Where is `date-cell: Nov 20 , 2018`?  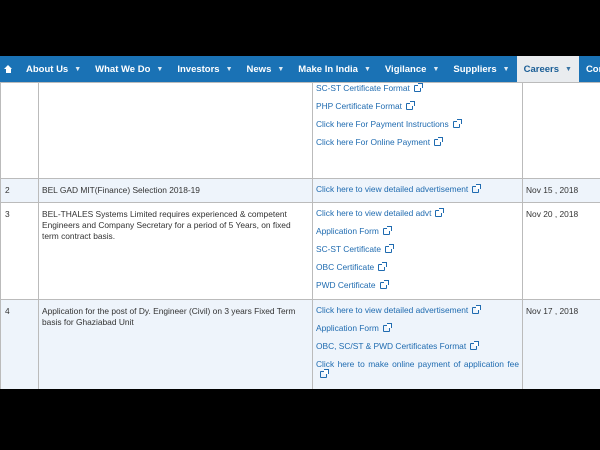
date-cell: Nov 20 , 2018 is located at coordinates (561, 251).